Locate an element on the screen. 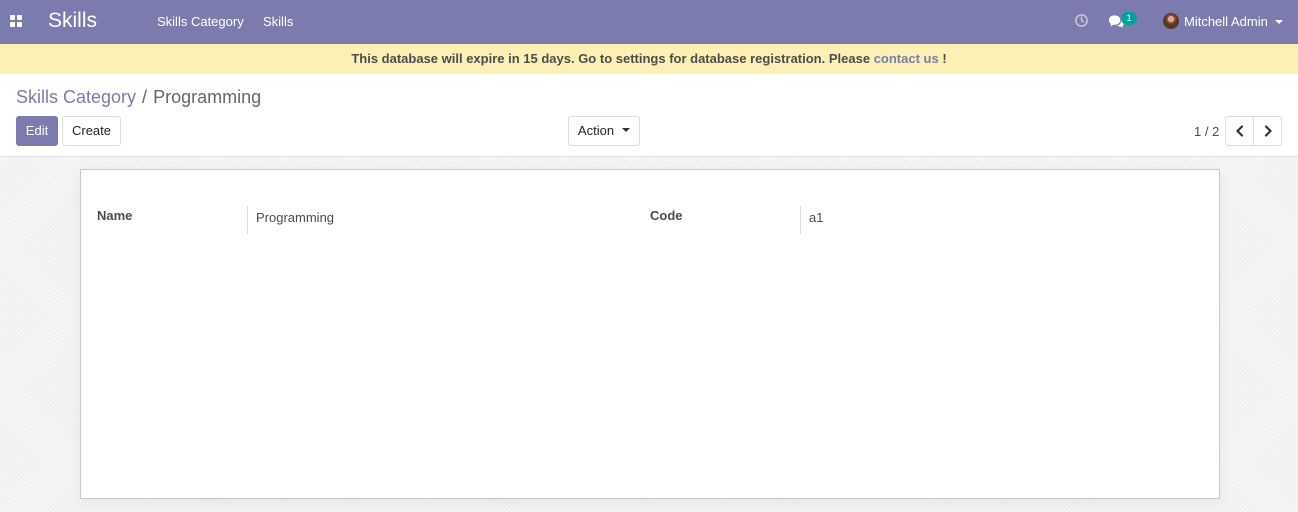 Image resolution: width=1298 pixels, height=512 pixels. chevron-left-icon is located at coordinates (1240, 131).